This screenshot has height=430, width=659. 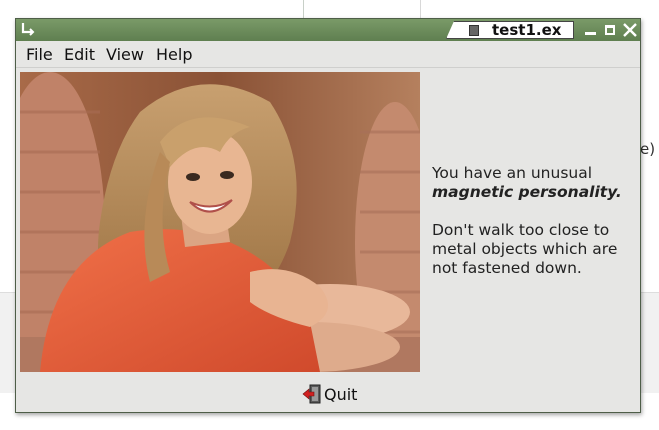 What do you see at coordinates (174, 54) in the screenshot?
I see `menu-help: Help` at bounding box center [174, 54].